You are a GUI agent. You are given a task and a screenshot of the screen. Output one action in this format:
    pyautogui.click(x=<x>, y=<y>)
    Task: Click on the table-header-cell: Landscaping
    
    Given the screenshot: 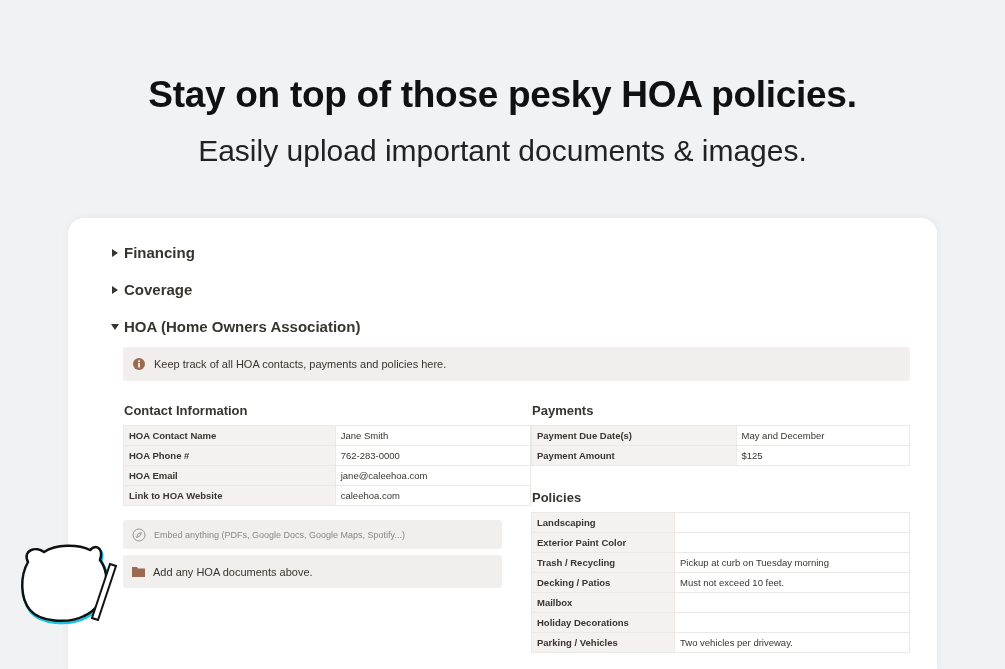 What is the action you would take?
    pyautogui.click(x=603, y=522)
    